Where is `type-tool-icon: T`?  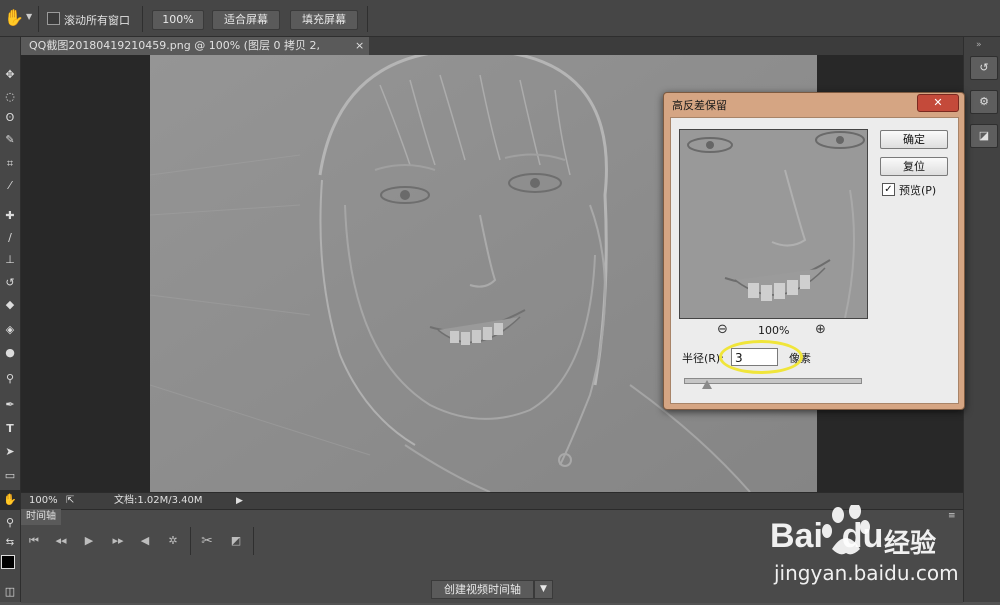
type-tool-icon: T is located at coordinates (10, 429).